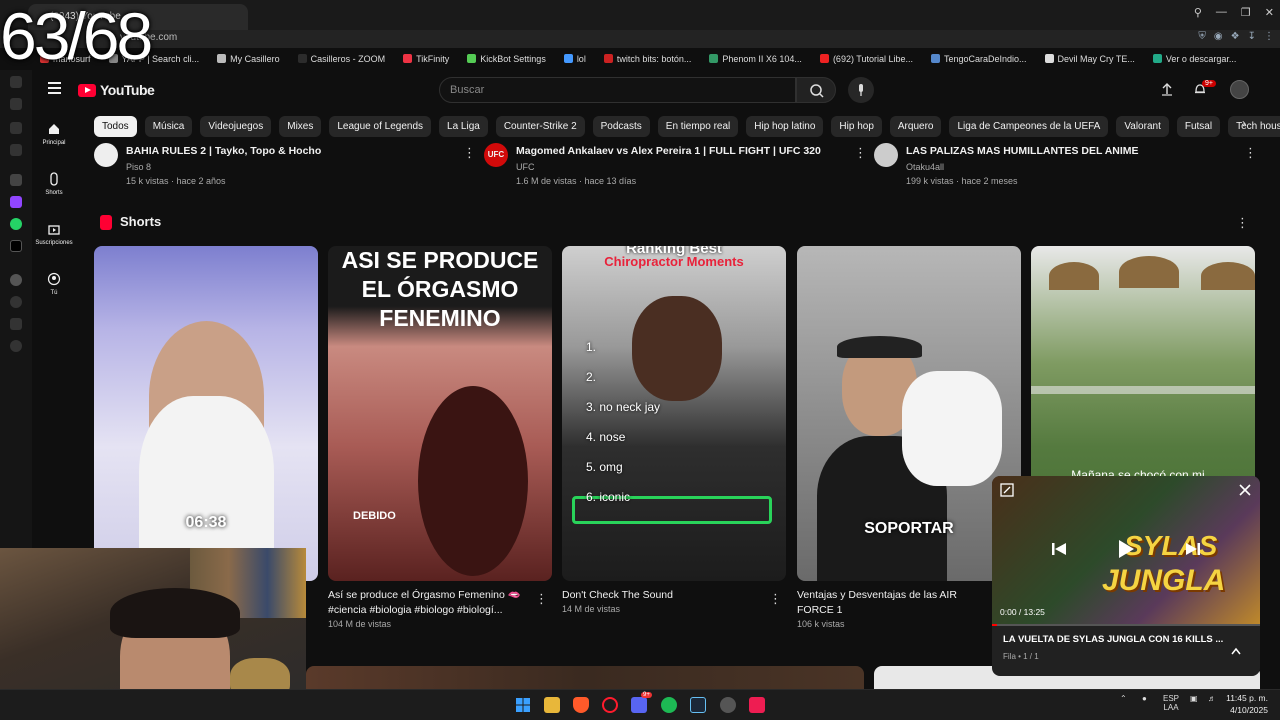  What do you see at coordinates (1142, 126) in the screenshot?
I see `filter-chip: Valorant` at bounding box center [1142, 126].